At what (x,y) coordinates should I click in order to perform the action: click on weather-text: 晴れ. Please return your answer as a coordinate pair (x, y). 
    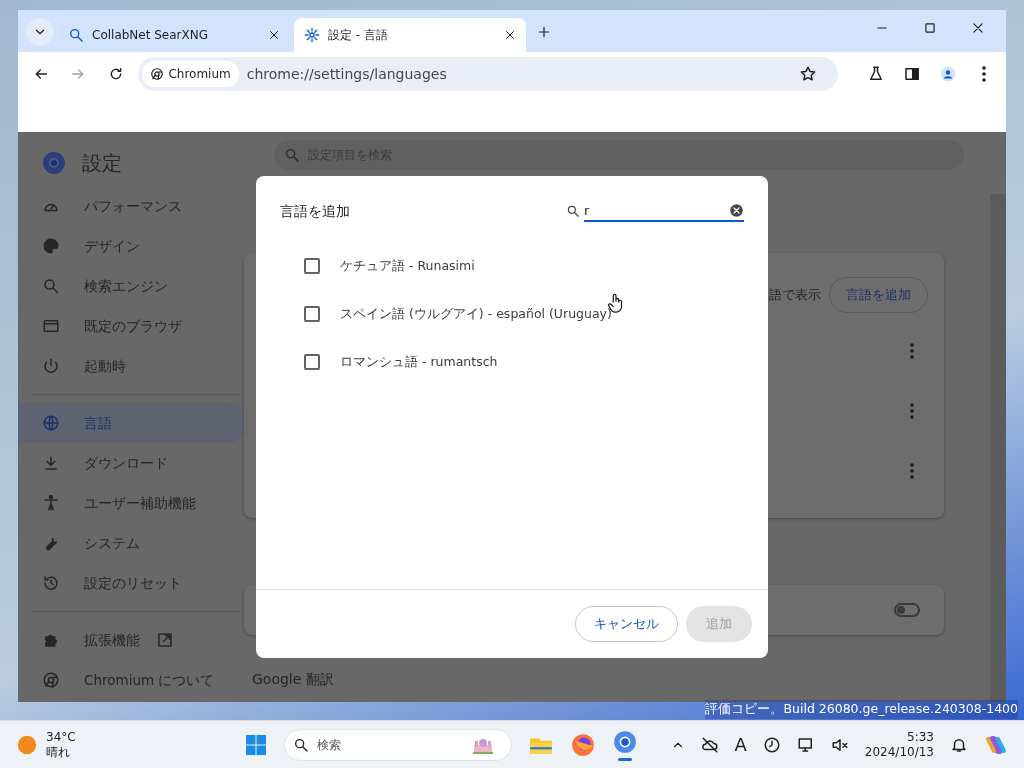
    Looking at the image, I should click on (58, 752).